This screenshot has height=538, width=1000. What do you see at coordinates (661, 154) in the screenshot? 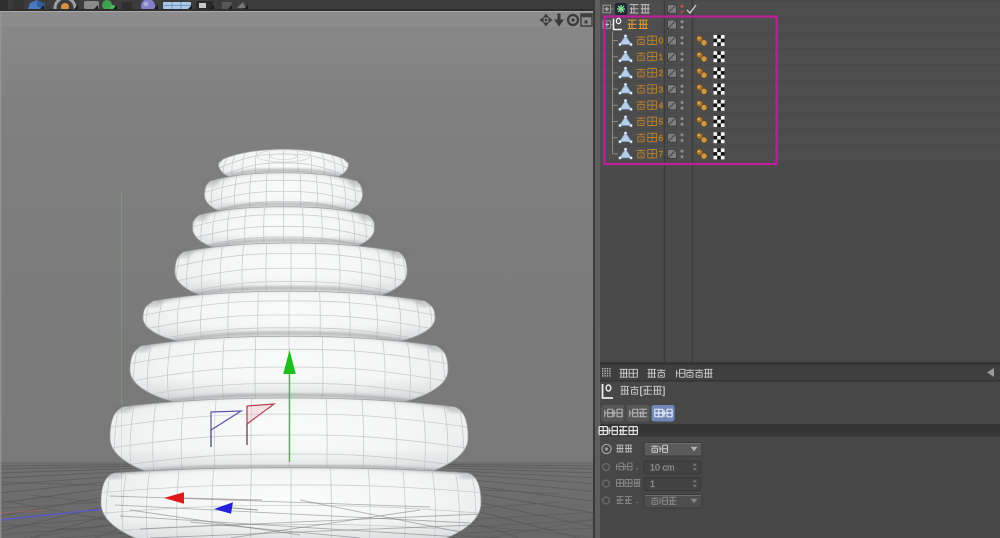
I see `svg-text: 7` at bounding box center [661, 154].